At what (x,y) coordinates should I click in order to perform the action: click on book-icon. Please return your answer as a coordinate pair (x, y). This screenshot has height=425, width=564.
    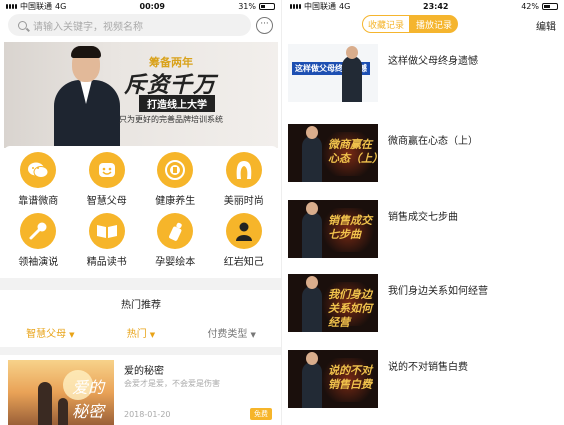
    Looking at the image, I should click on (106, 230).